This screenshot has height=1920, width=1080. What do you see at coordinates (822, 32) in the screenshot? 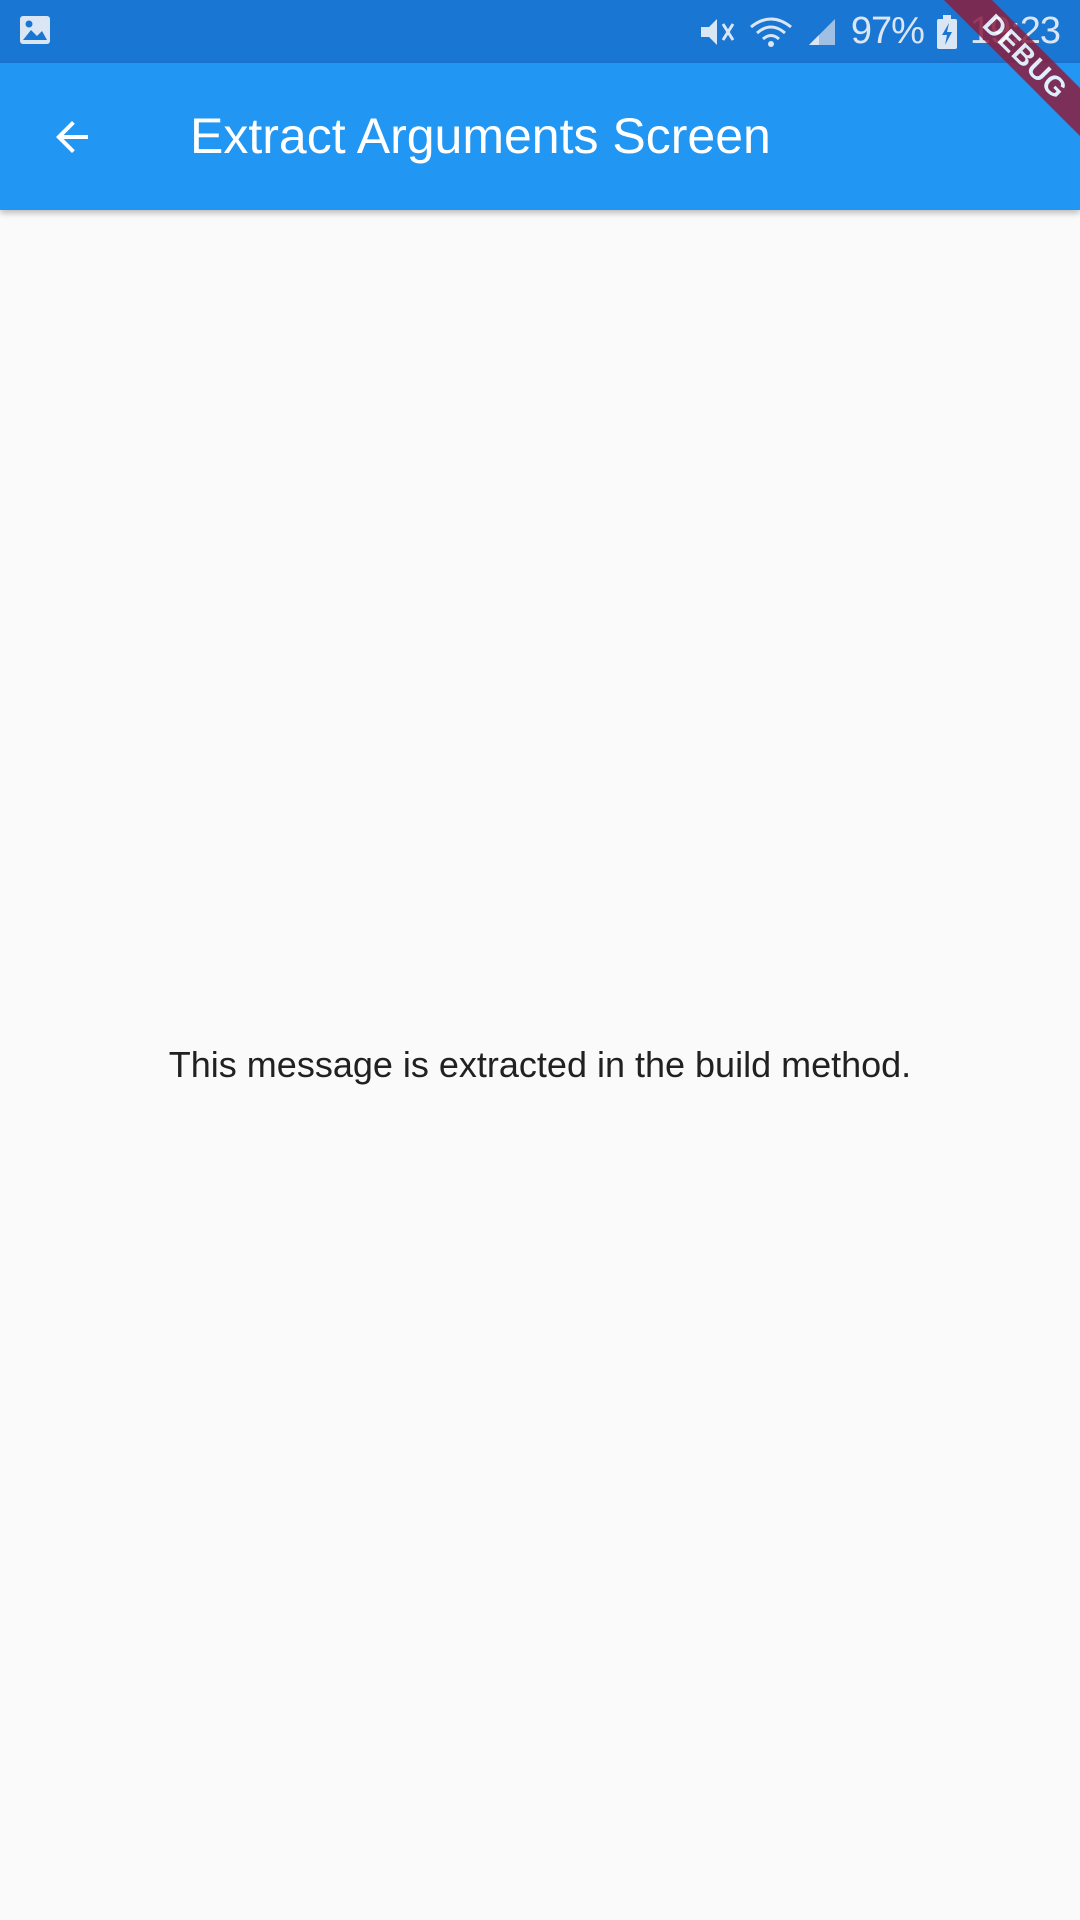
I see `cell-signal-icon` at bounding box center [822, 32].